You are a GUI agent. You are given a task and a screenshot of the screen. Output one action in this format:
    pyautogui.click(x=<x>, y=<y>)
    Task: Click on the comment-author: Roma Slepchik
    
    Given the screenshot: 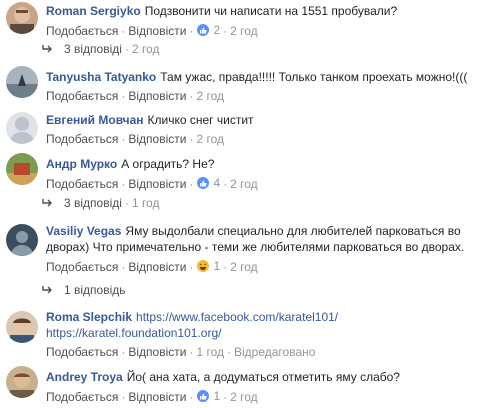 What is the action you would take?
    pyautogui.click(x=89, y=317)
    